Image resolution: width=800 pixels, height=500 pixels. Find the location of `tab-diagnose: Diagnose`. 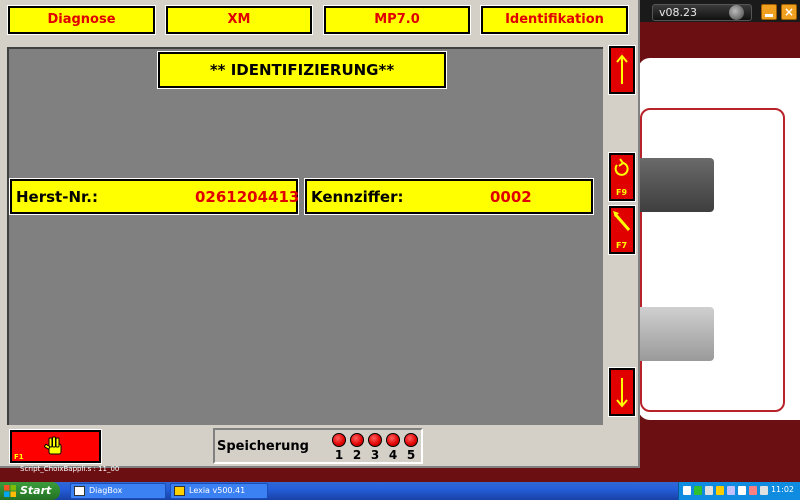

tab-diagnose: Diagnose is located at coordinates (81, 20).